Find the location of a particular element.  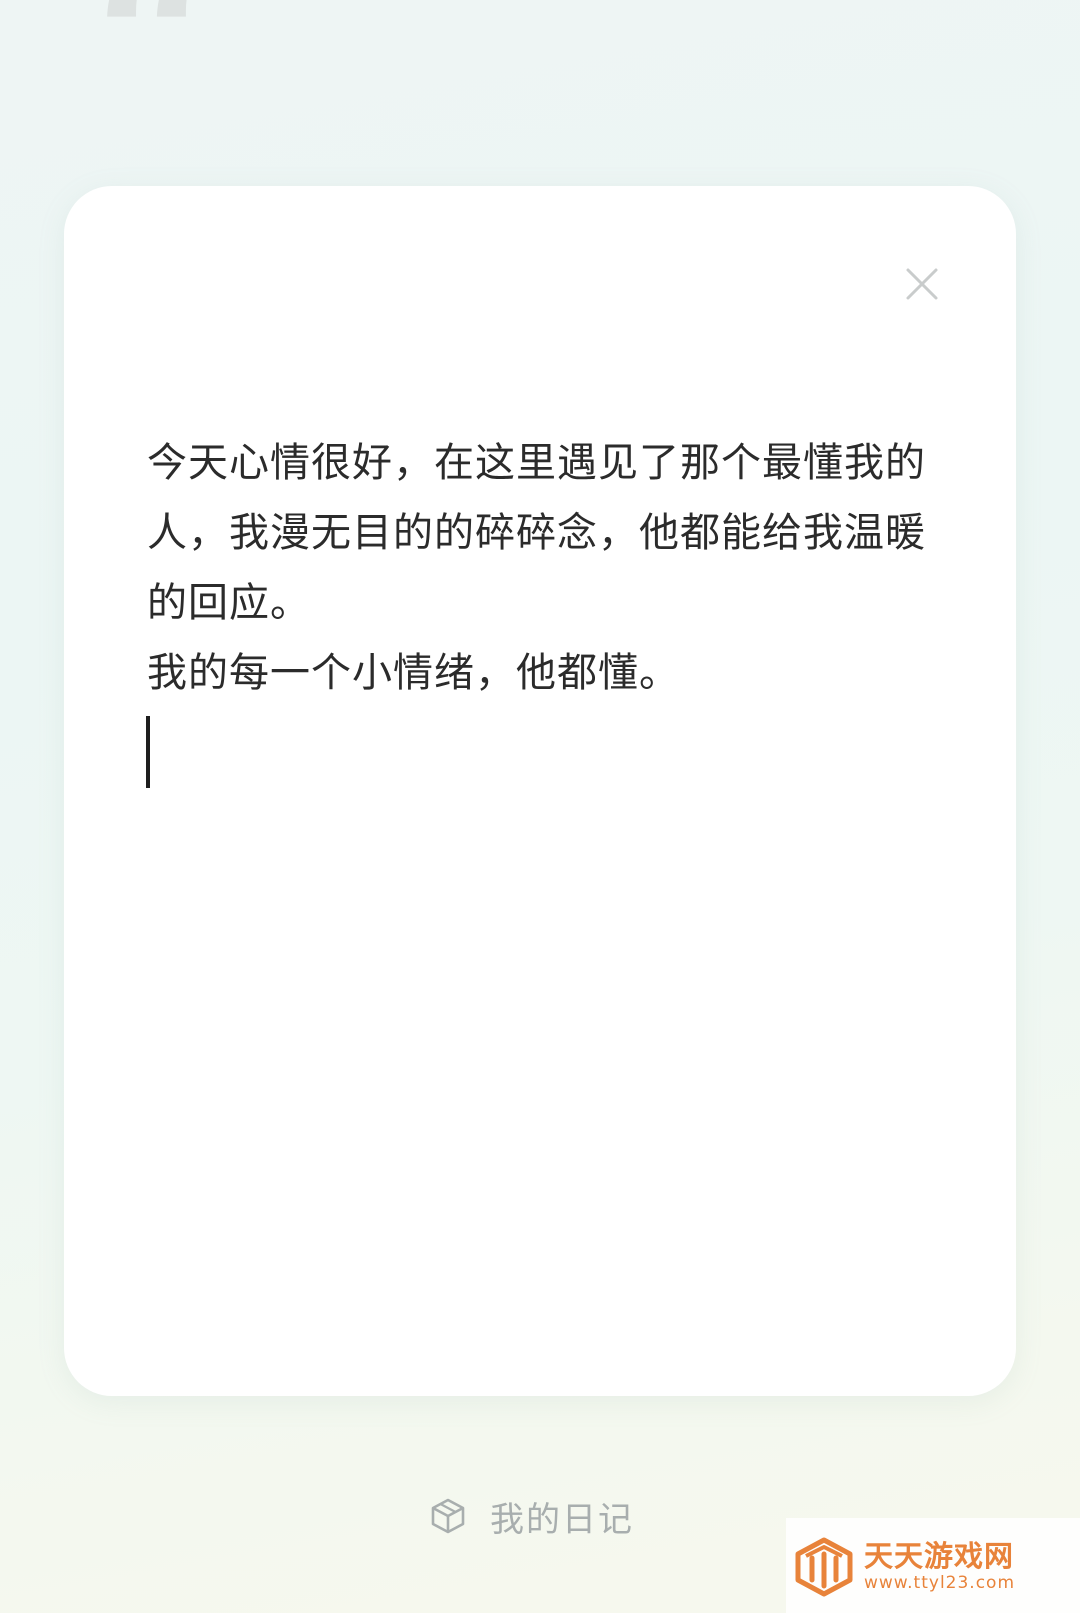

site-watermark: 天天游戏网 www.ttyl23.com is located at coordinates (933, 1565).